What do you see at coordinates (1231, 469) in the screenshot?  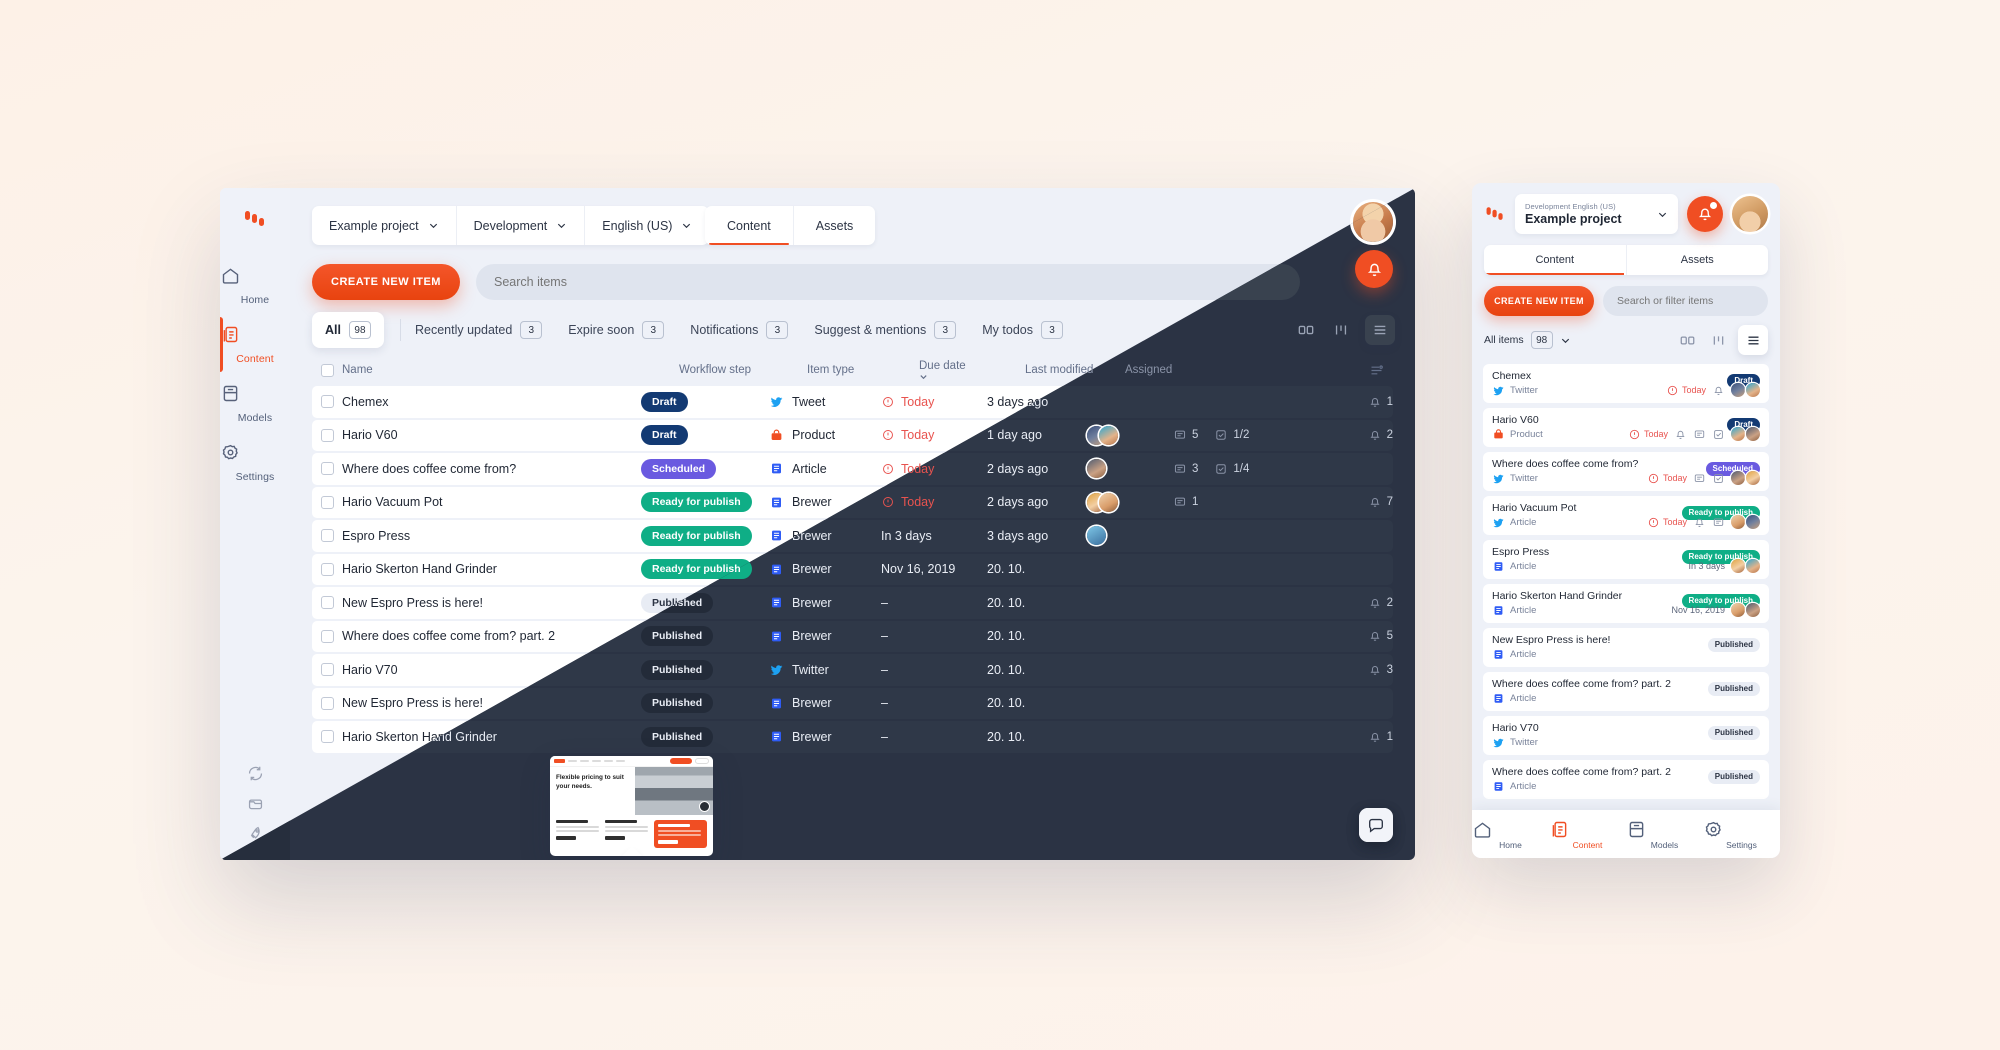 I see `task-count: 1/4` at bounding box center [1231, 469].